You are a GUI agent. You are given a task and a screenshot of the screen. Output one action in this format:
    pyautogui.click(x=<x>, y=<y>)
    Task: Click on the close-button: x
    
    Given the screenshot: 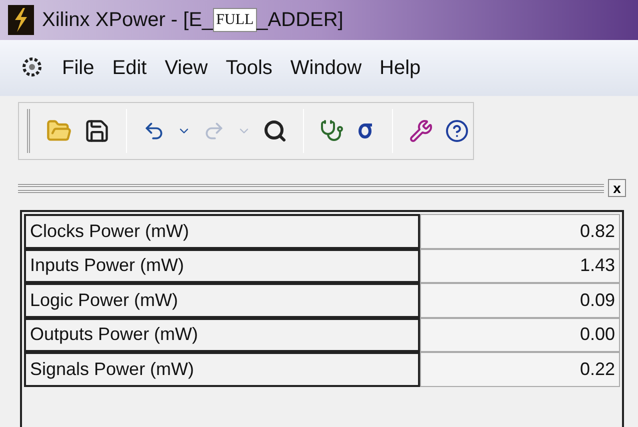 What is the action you would take?
    pyautogui.click(x=617, y=188)
    